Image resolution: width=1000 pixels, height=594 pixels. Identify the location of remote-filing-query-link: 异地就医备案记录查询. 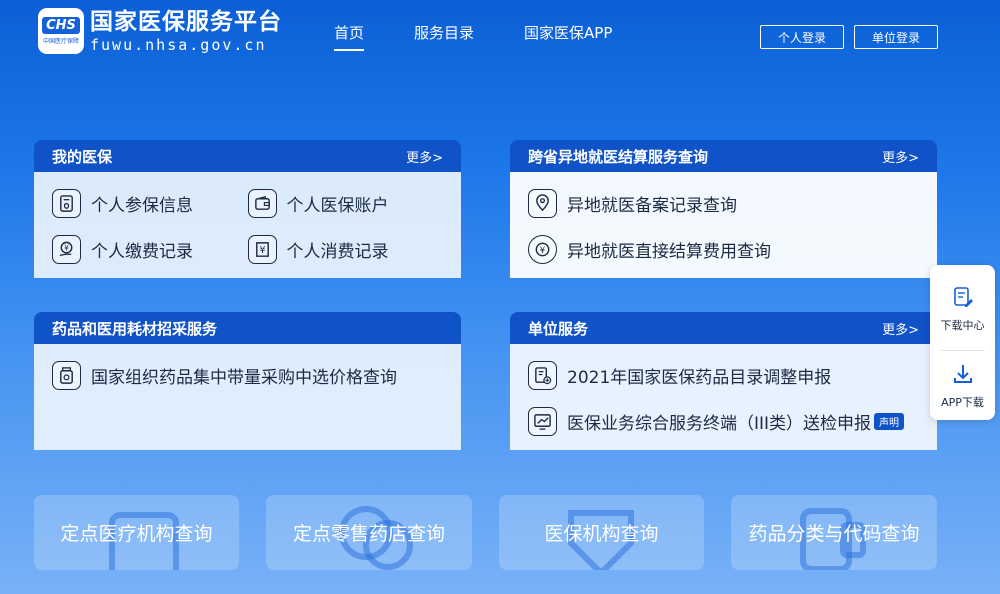
(632, 203).